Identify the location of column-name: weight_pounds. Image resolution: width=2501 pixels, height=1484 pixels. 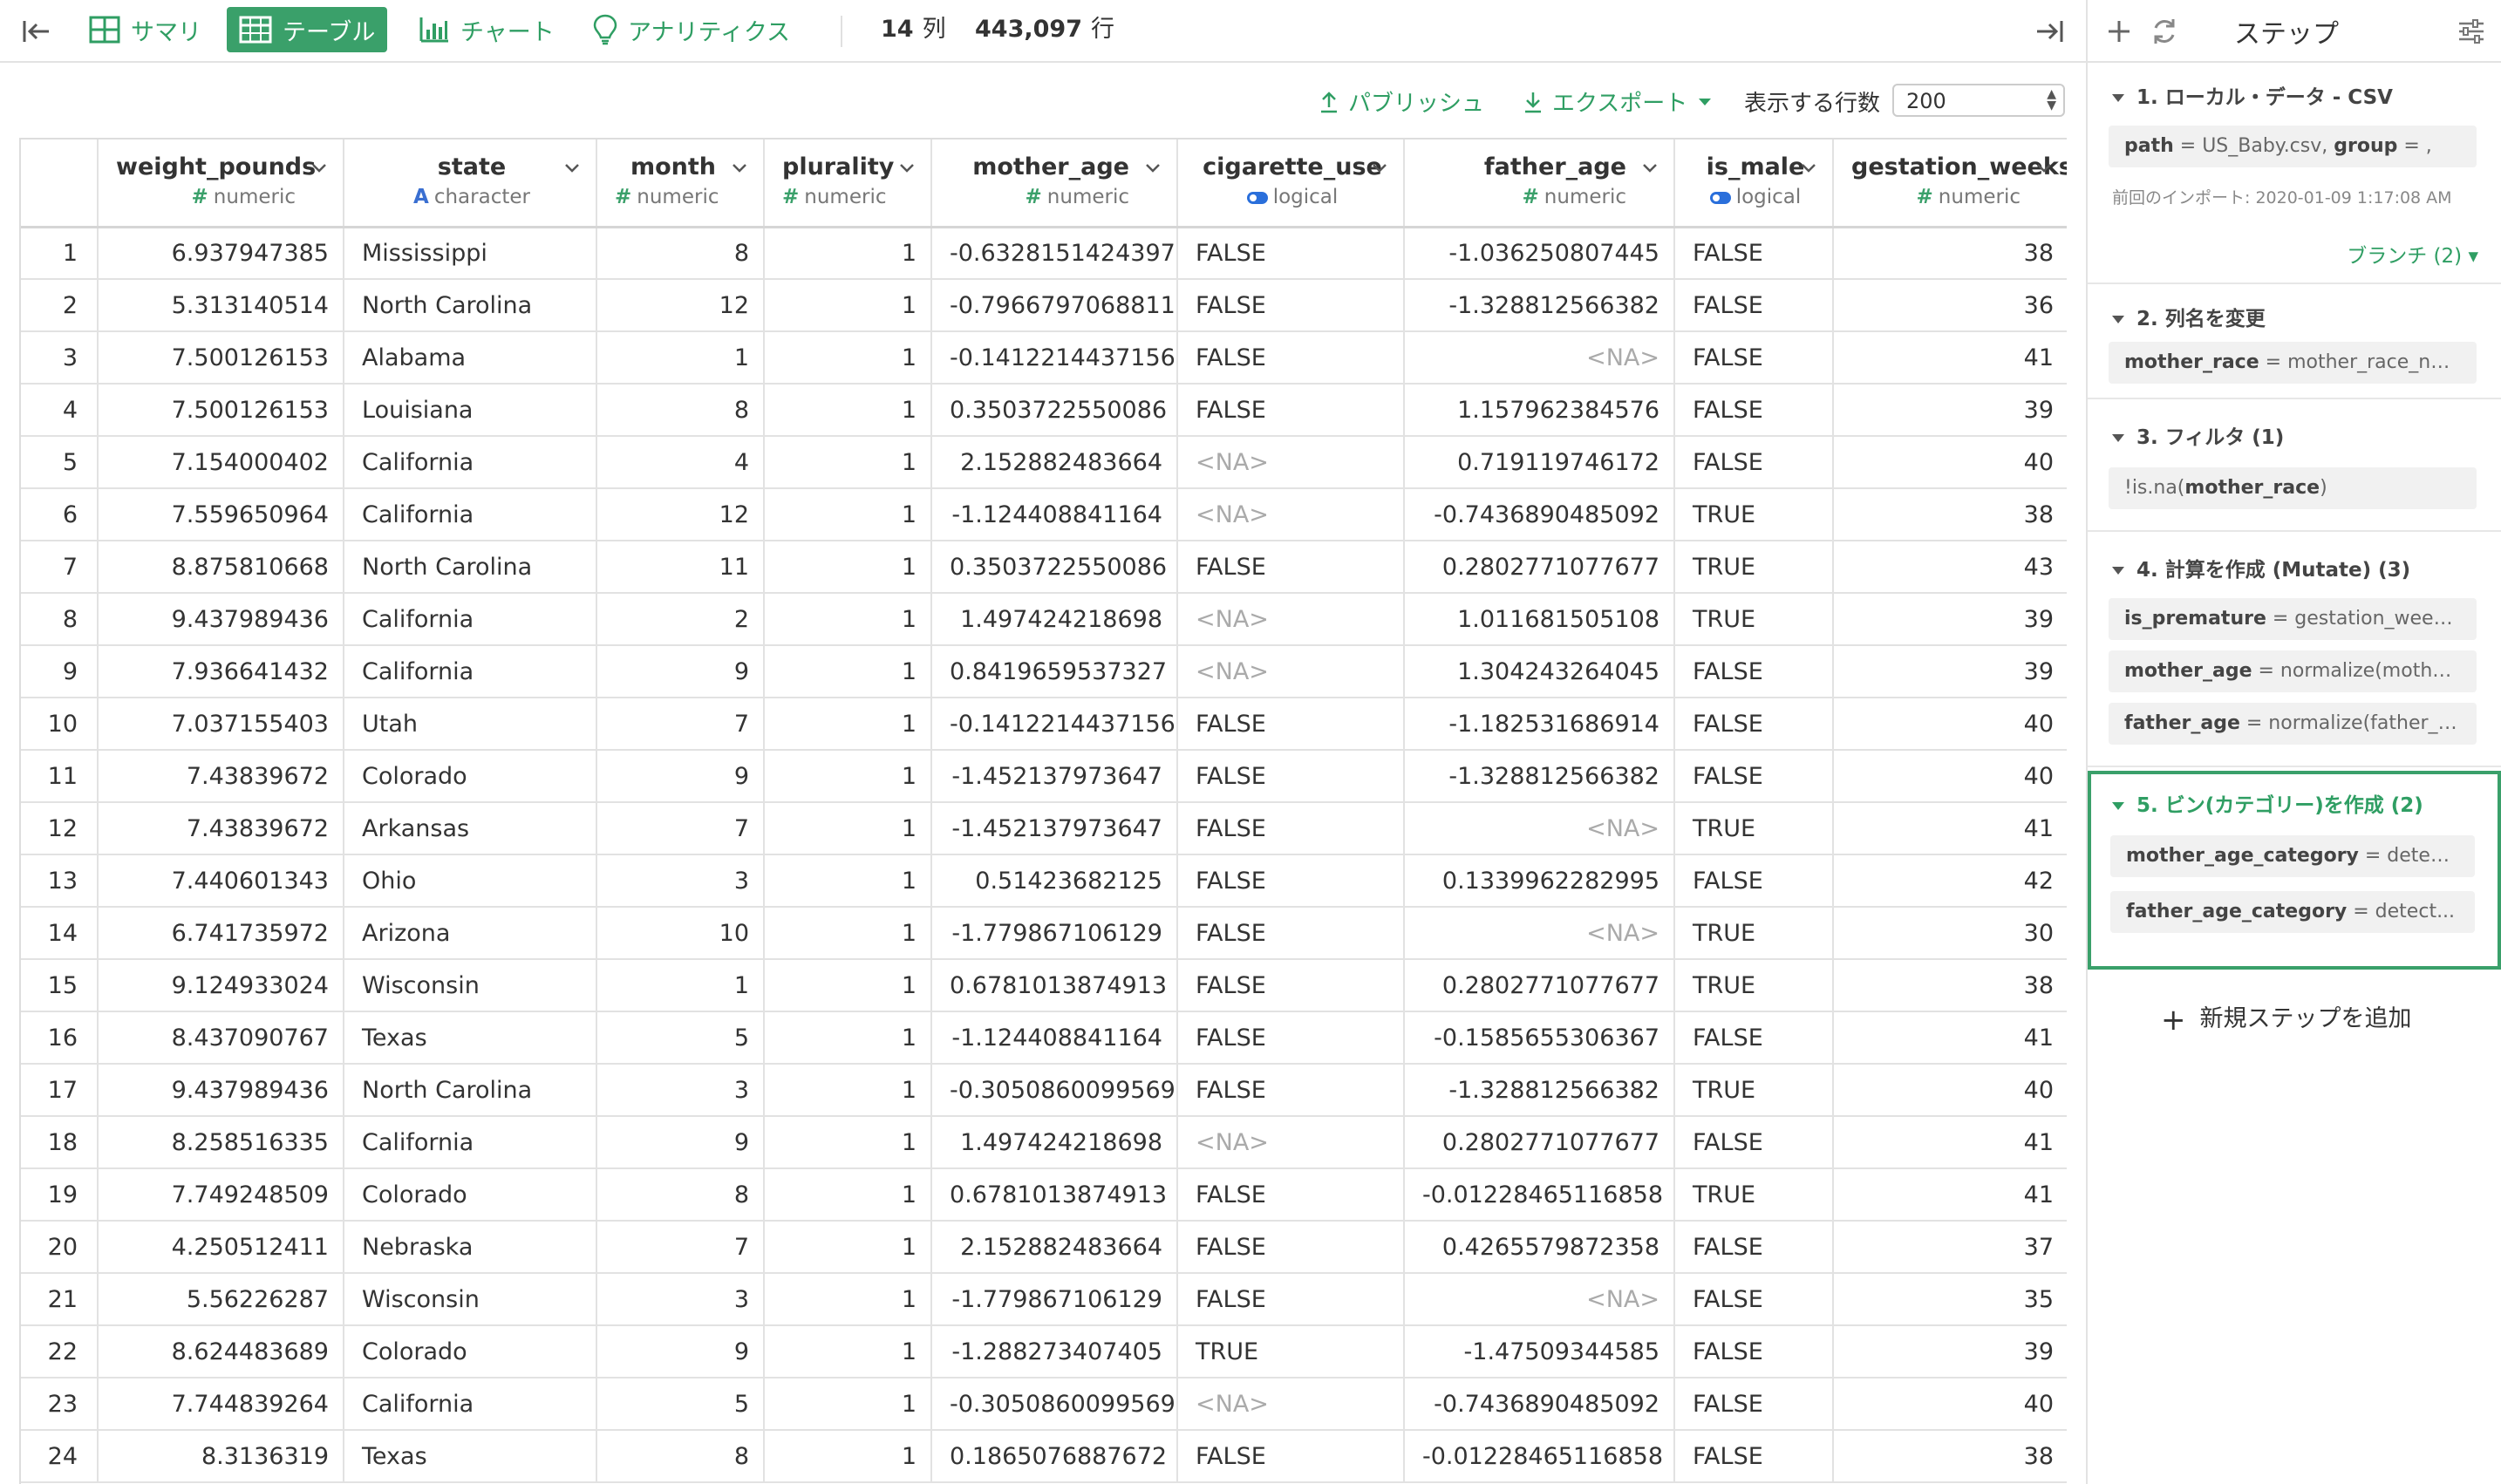
(216, 166).